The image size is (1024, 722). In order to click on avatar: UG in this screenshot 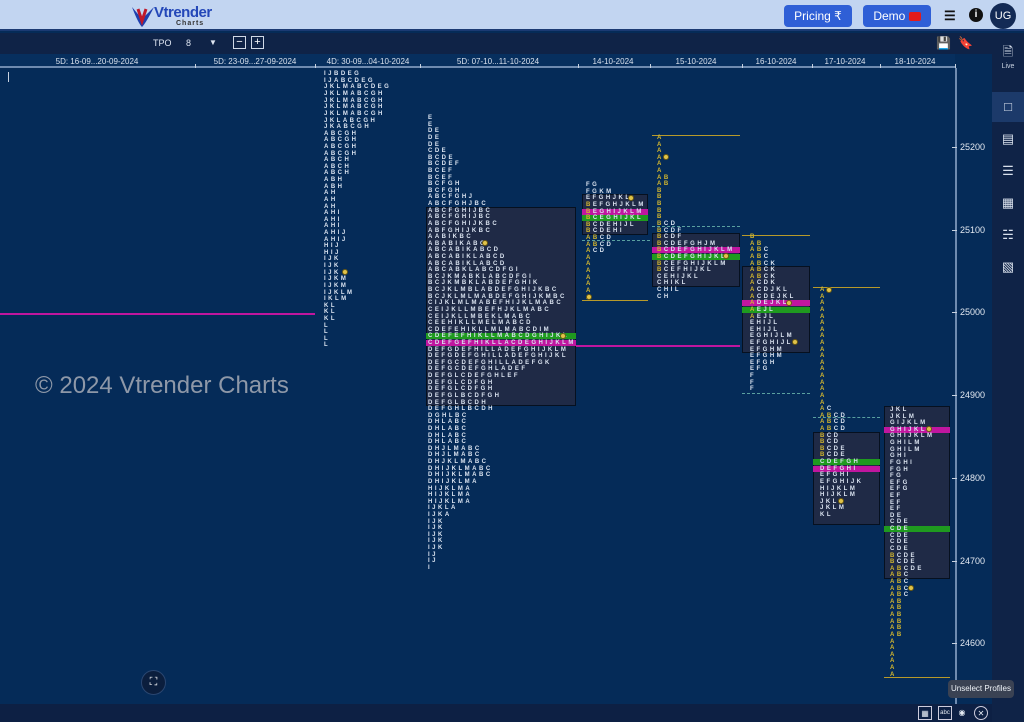, I will do `click(1003, 16)`.